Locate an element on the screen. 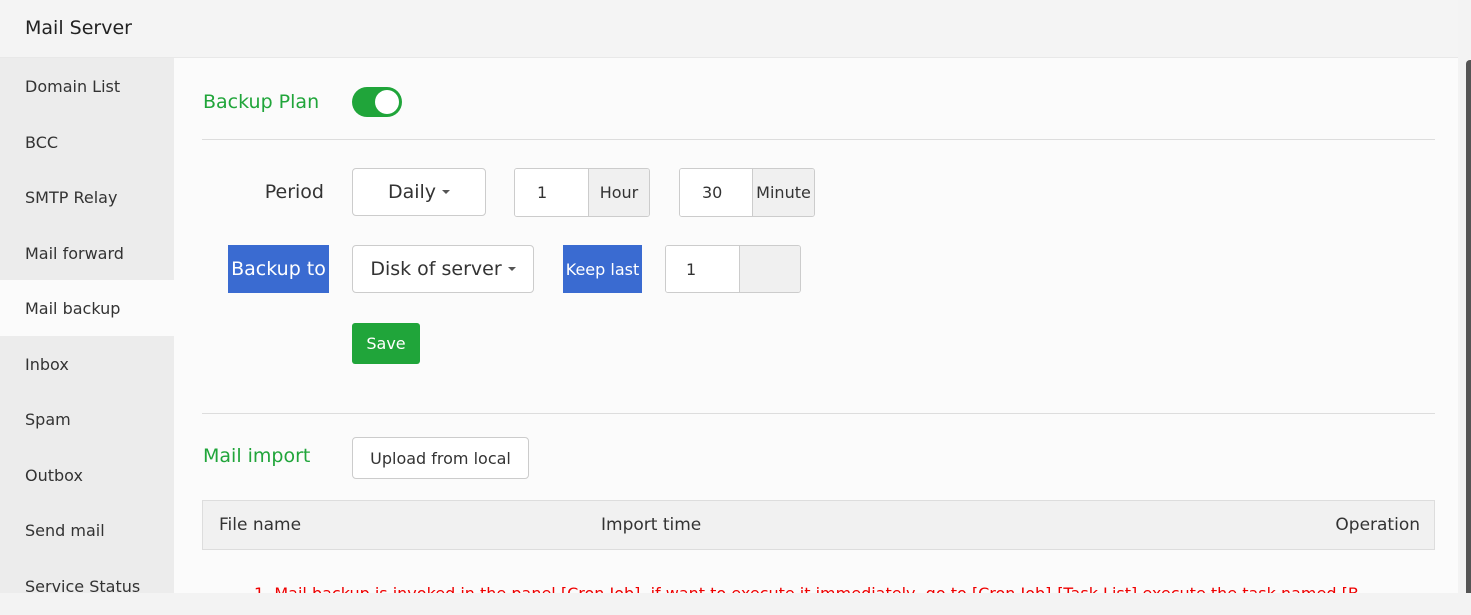 Image resolution: width=1471 pixels, height=615 pixels. minute-input-group: Minute is located at coordinates (747, 192).